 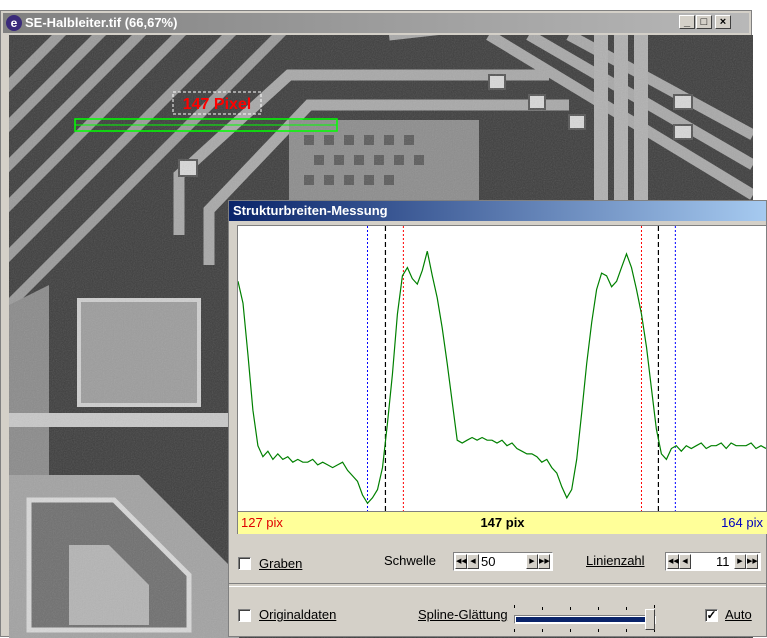 I want to click on schwelle-label: Schwelle, so click(x=410, y=560).